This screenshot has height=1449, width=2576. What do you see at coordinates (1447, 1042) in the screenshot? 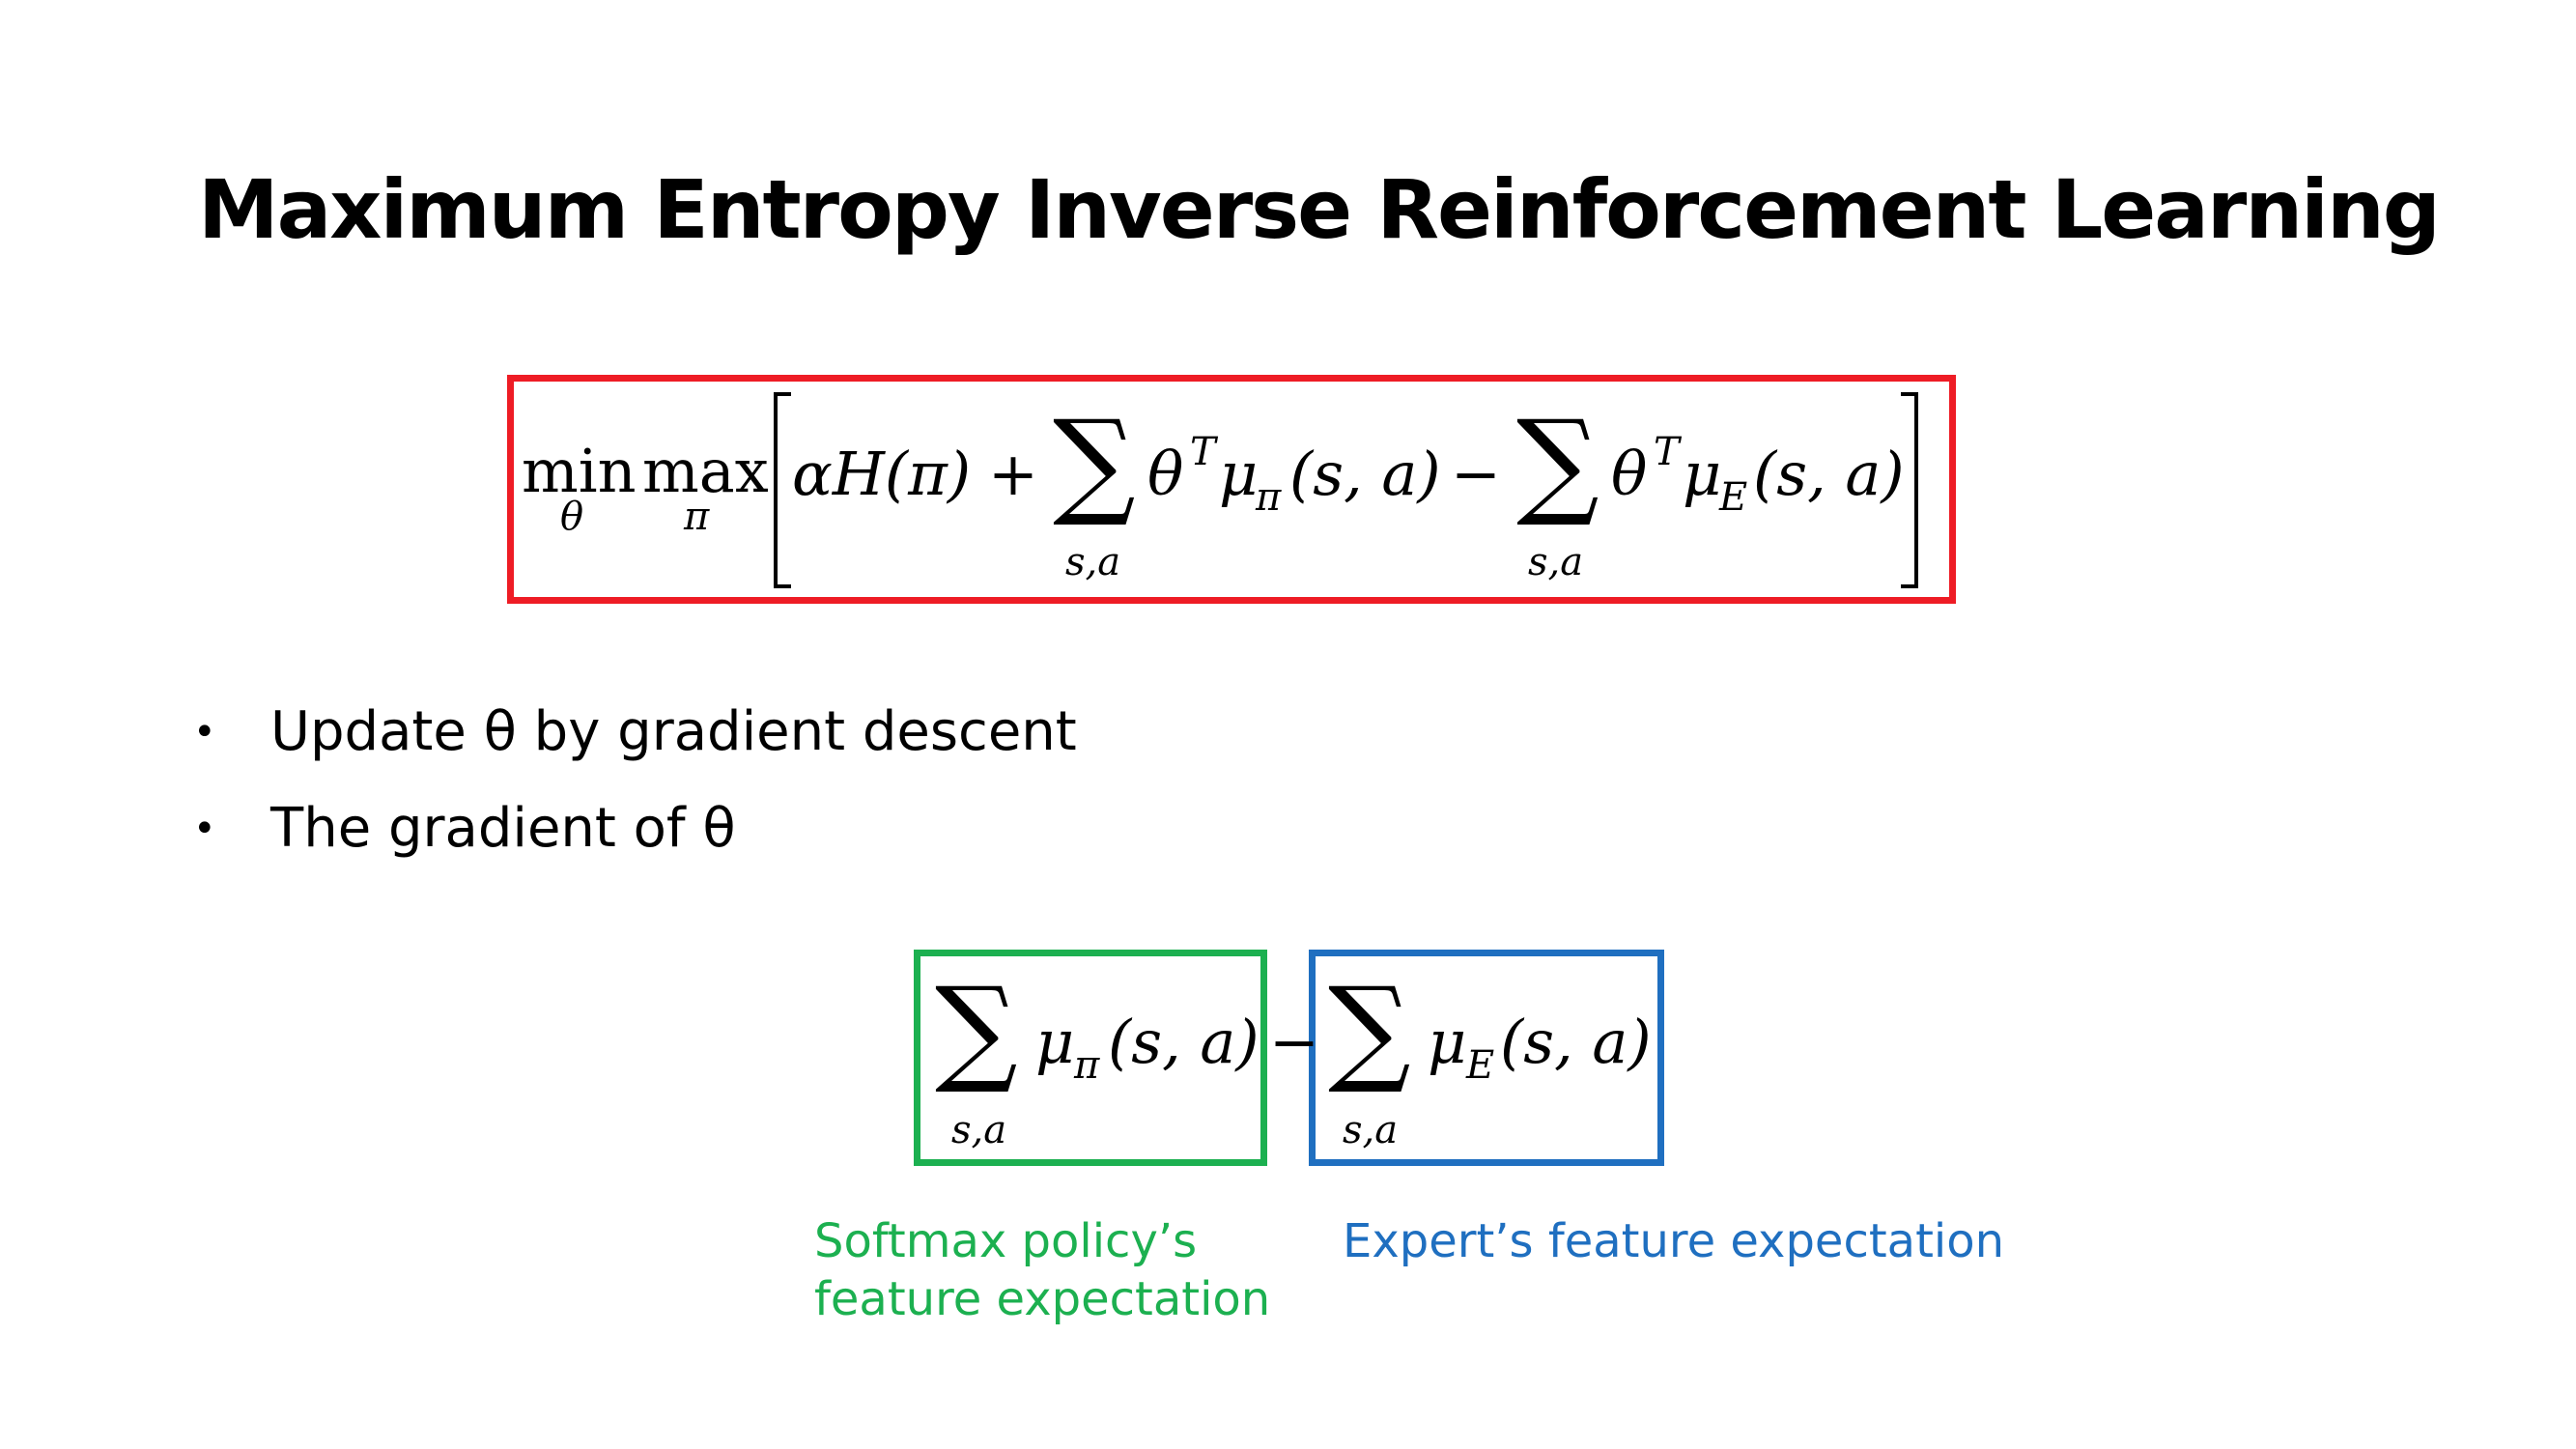
I see `gradient-mu-expert: μ` at bounding box center [1447, 1042].